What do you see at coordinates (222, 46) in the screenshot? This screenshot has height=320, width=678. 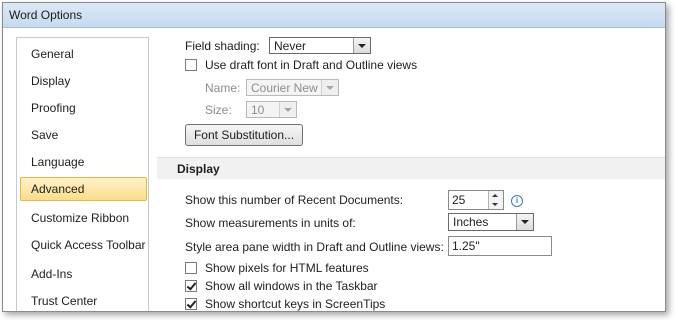 I see `field-shading-label: Field shading:` at bounding box center [222, 46].